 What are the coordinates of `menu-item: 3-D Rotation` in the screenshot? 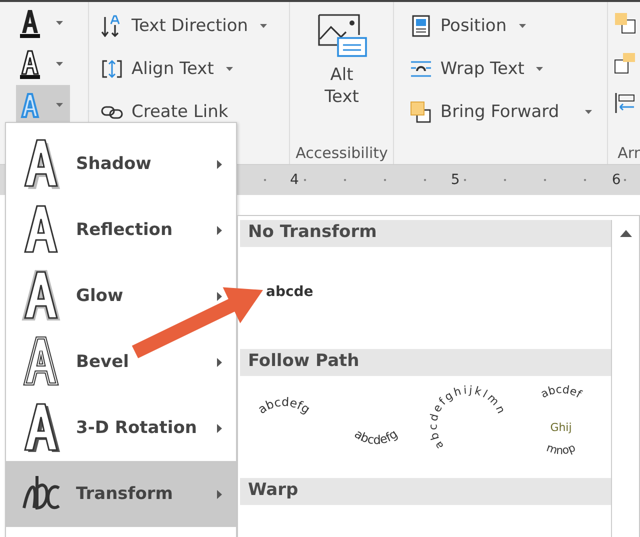 It's located at (121, 428).